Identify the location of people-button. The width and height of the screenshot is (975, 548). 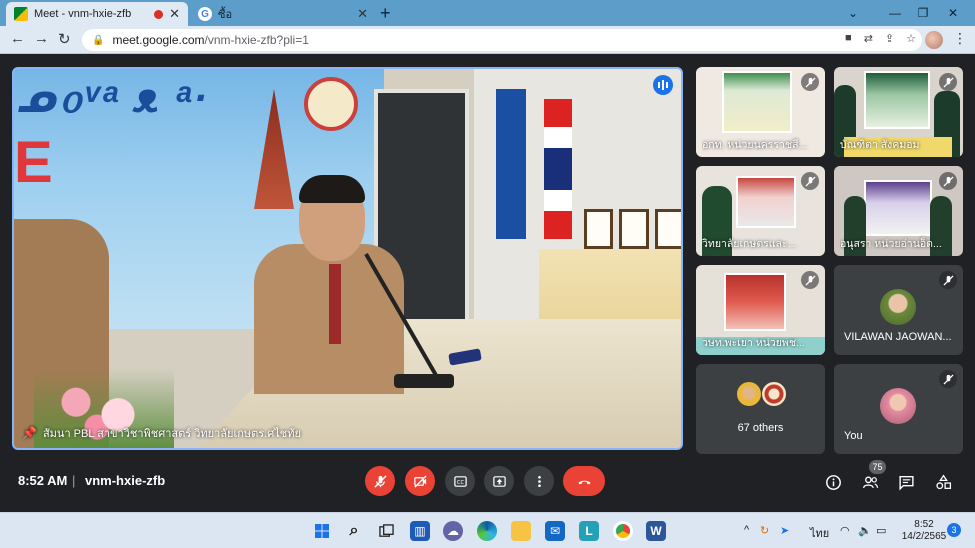
(870, 482).